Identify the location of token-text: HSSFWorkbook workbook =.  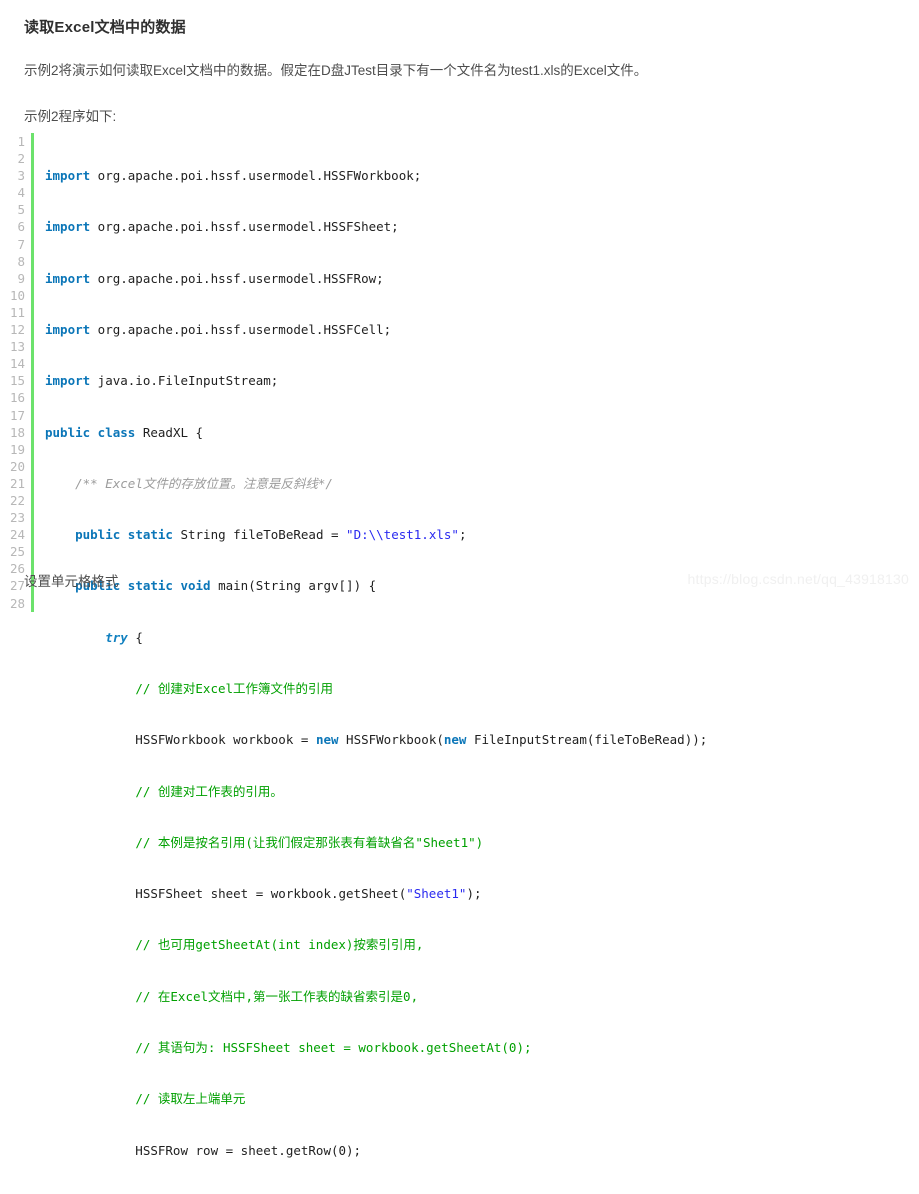
(180, 739).